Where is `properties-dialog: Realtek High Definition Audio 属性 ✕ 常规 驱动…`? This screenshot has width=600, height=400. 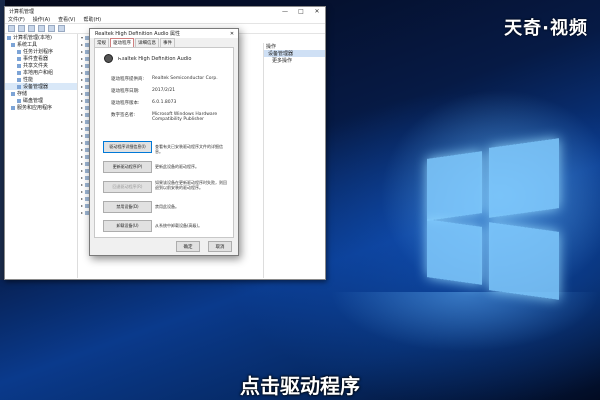
properties-dialog: Realtek High Definition Audio 属性 ✕ 常规 驱动… is located at coordinates (164, 142).